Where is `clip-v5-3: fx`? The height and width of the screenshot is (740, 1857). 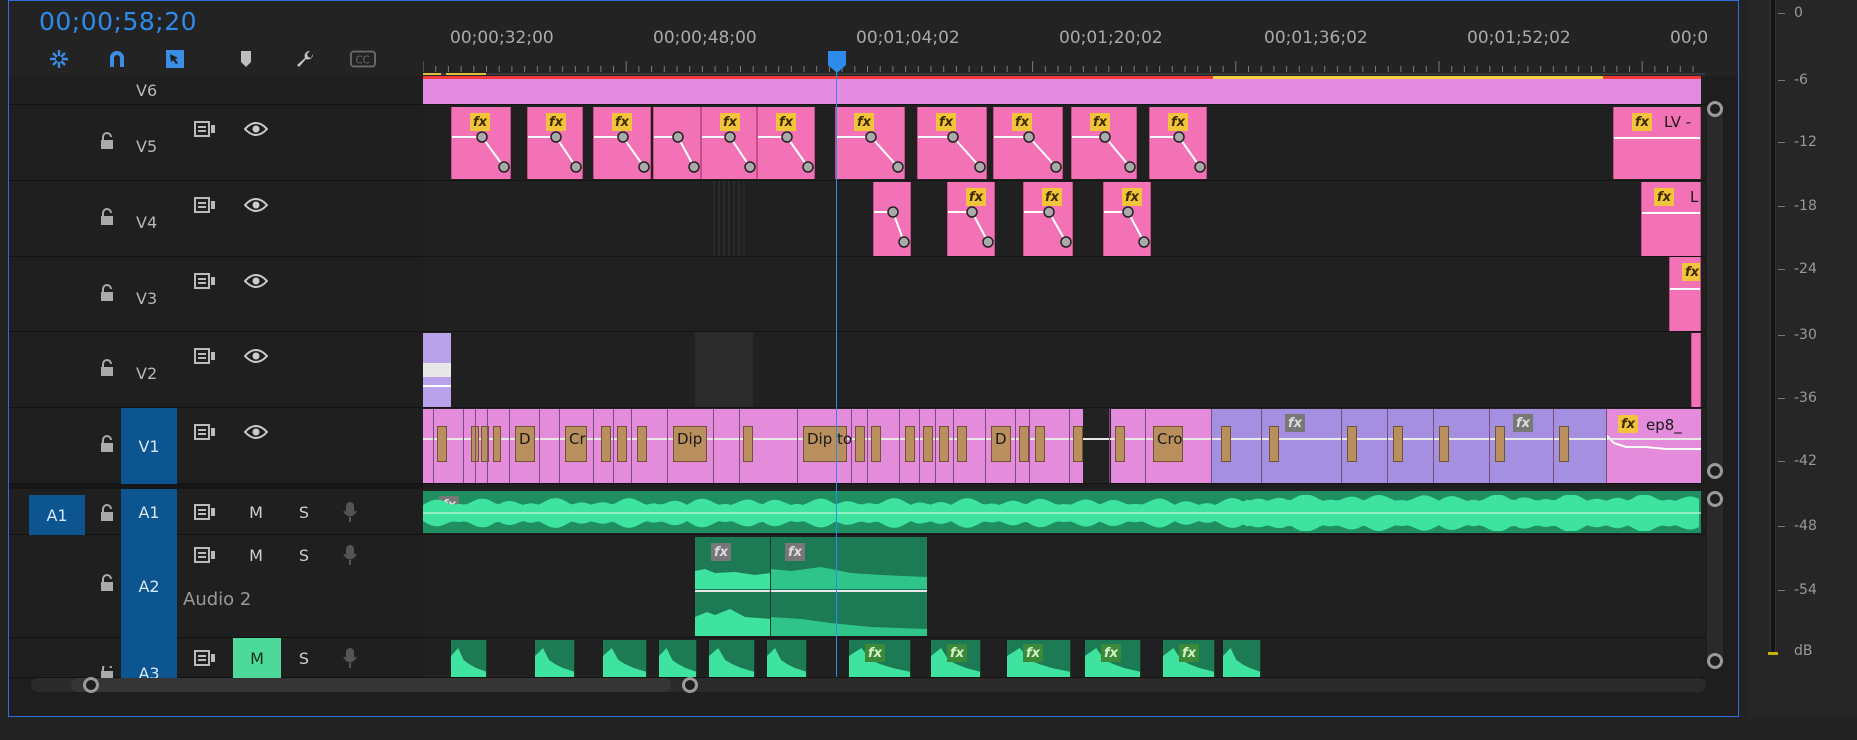 clip-v5-3: fx is located at coordinates (622, 143).